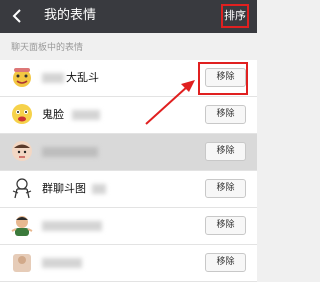 The height and width of the screenshot is (282, 320). Describe the element at coordinates (225, 262) in the screenshot. I see `remove-button: 移除` at that location.